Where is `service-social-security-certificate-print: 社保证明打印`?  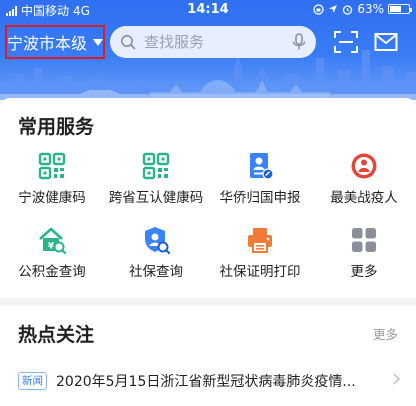
service-social-security-certificate-print: 社保证明打印 is located at coordinates (260, 256).